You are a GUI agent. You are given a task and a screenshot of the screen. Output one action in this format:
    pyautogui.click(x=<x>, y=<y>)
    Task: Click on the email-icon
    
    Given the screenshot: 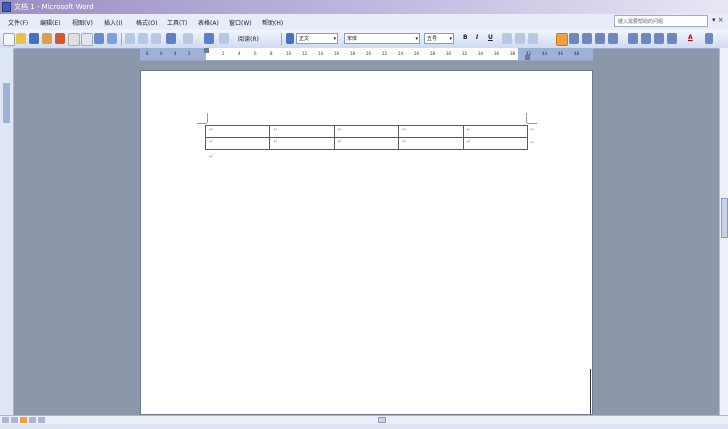 What is the action you would take?
    pyautogui.click(x=60, y=38)
    